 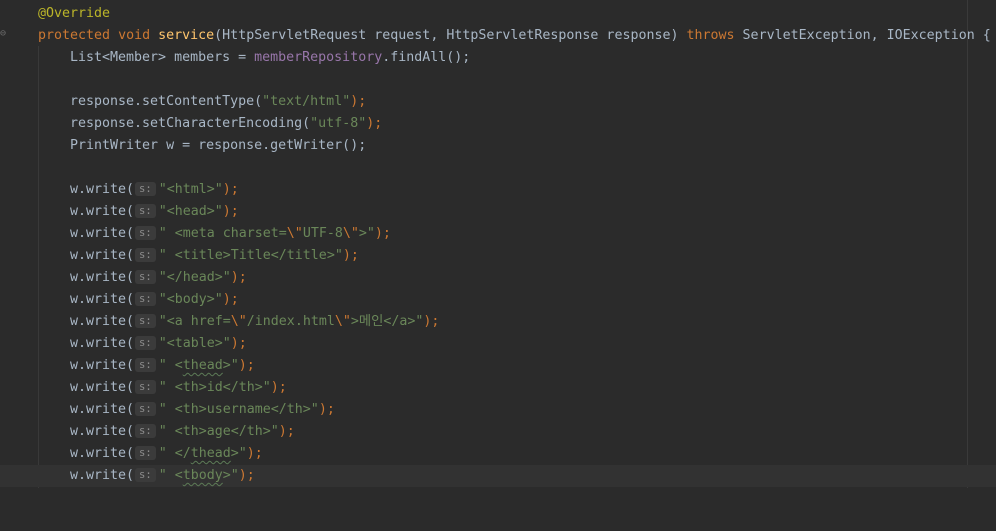 What do you see at coordinates (498, 432) in the screenshot?
I see `code-line: w.write(s: " <th>age</th>");` at bounding box center [498, 432].